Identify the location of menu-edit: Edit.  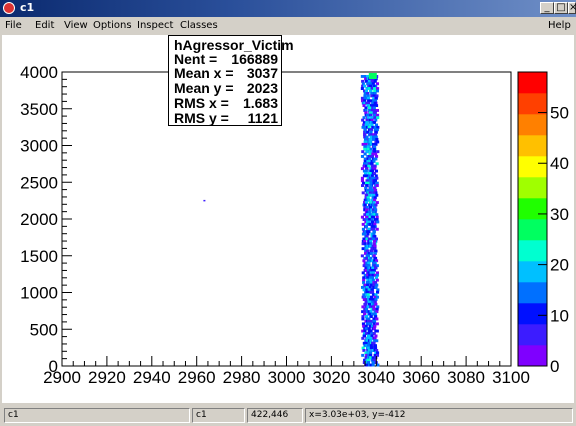
(44, 25).